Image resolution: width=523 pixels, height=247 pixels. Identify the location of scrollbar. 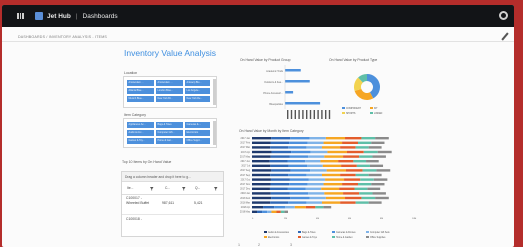
(214, 92).